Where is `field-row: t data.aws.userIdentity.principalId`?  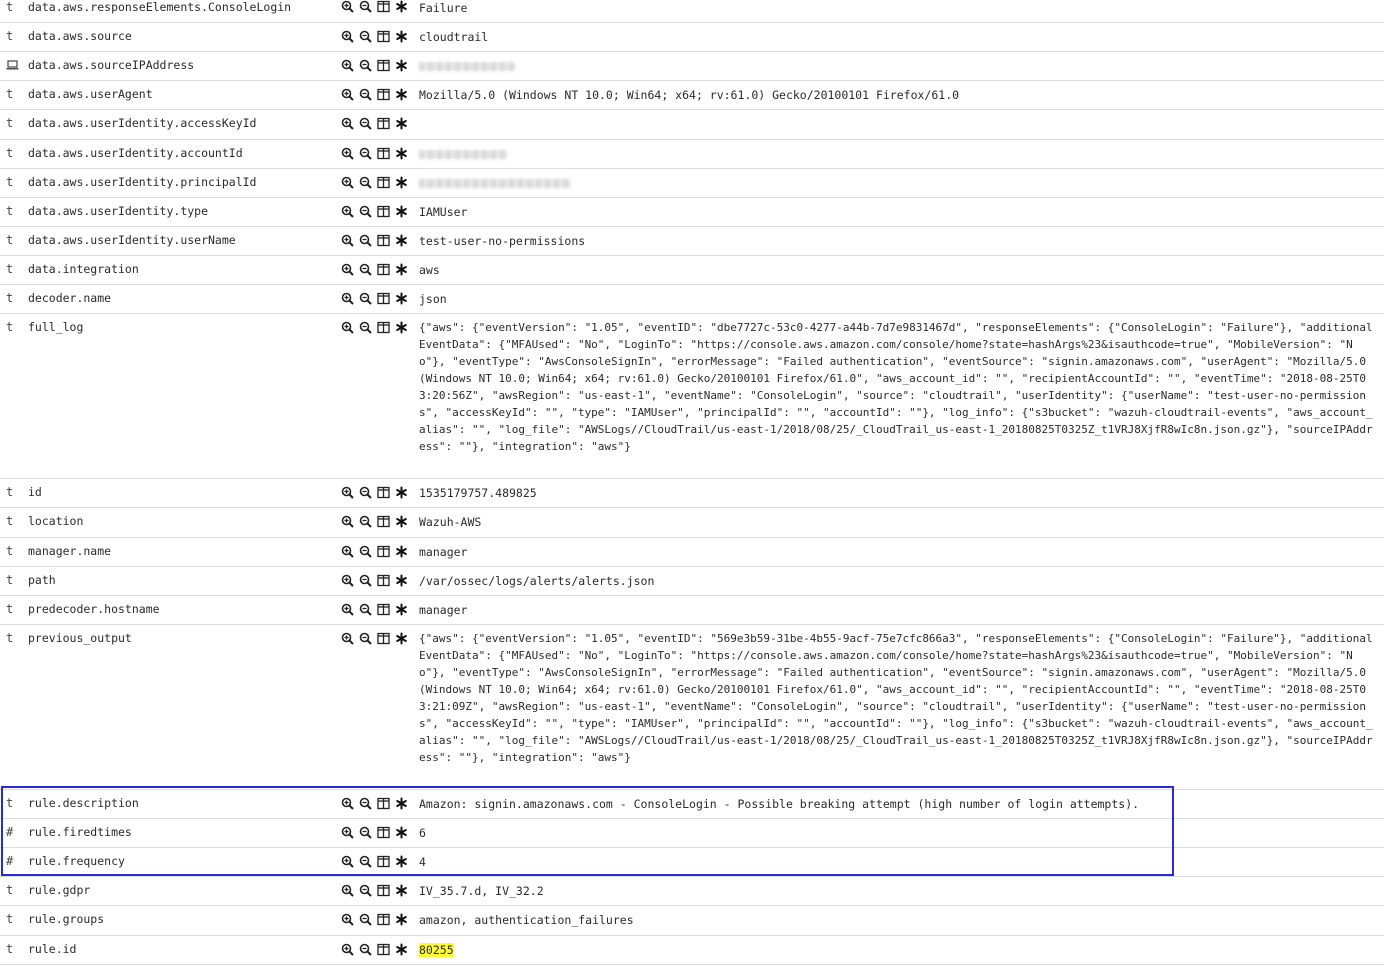
field-row: t data.aws.userIdentity.principalId is located at coordinates (692, 183).